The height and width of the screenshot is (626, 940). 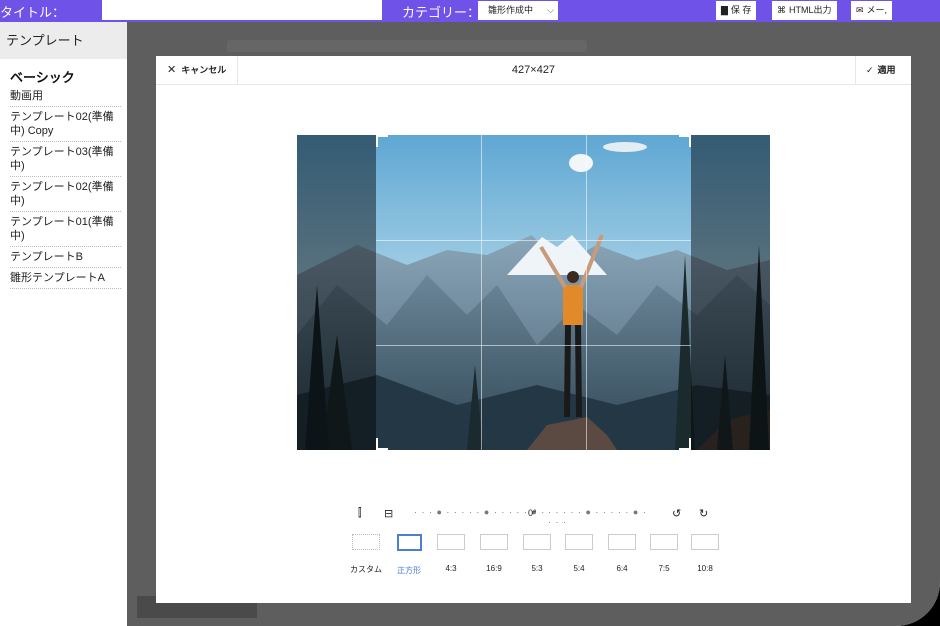 I want to click on ratio-16-9: 16:9, so click(x=494, y=554).